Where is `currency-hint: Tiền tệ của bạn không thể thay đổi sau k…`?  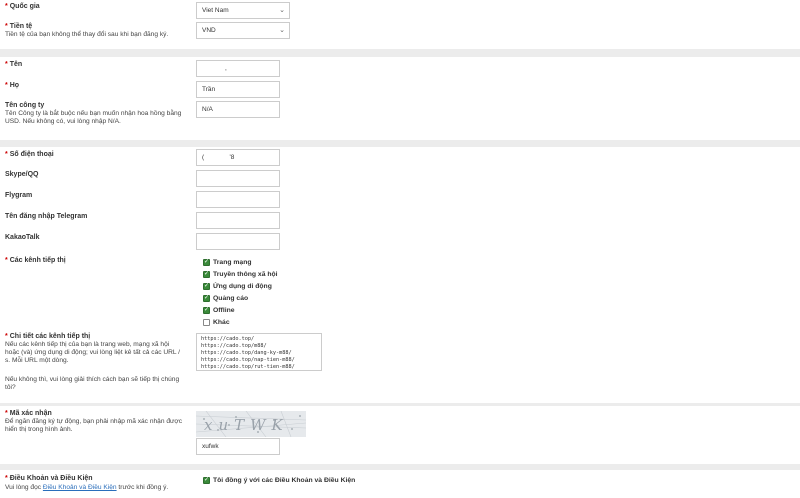
currency-hint: Tiền tệ của bạn không thể thay đổi sau k… is located at coordinates (87, 34).